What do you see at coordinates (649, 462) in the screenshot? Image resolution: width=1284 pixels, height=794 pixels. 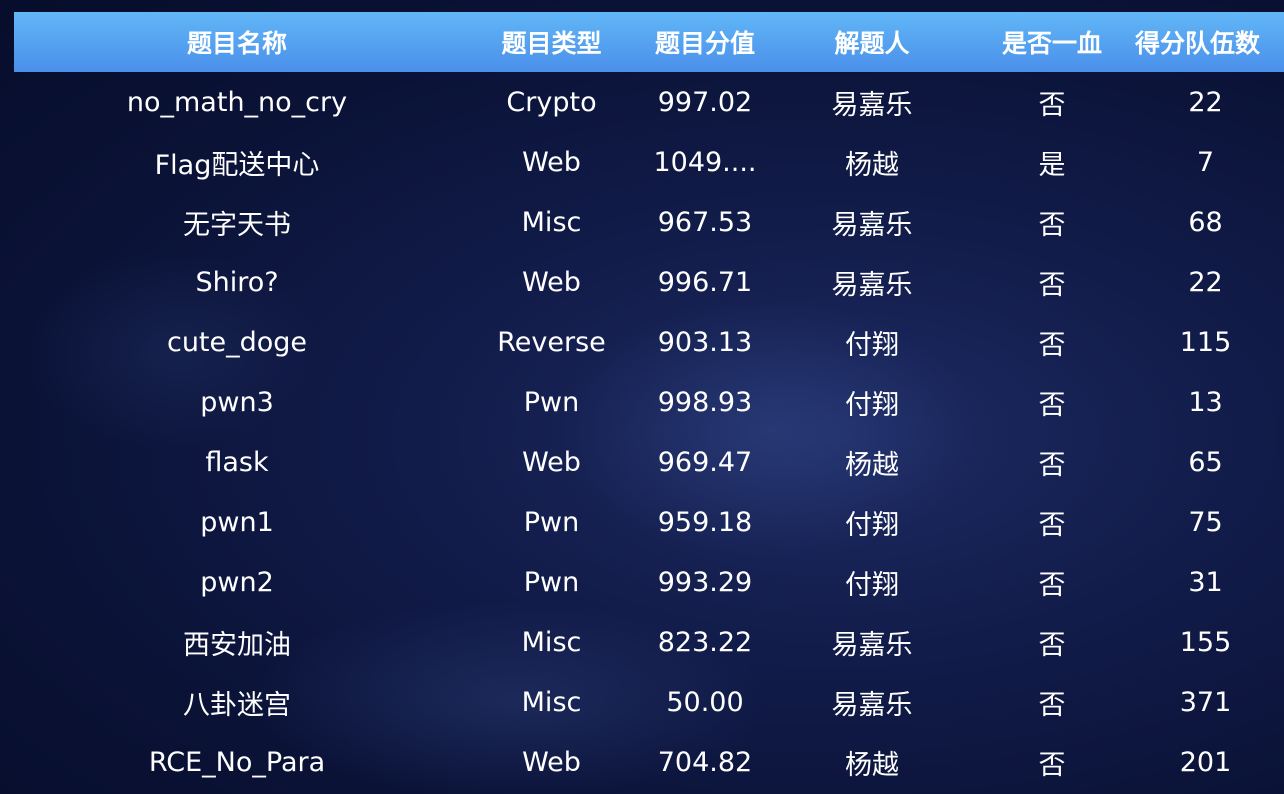 I see `table-row: flask Web 969.47 杨越 否 65` at bounding box center [649, 462].